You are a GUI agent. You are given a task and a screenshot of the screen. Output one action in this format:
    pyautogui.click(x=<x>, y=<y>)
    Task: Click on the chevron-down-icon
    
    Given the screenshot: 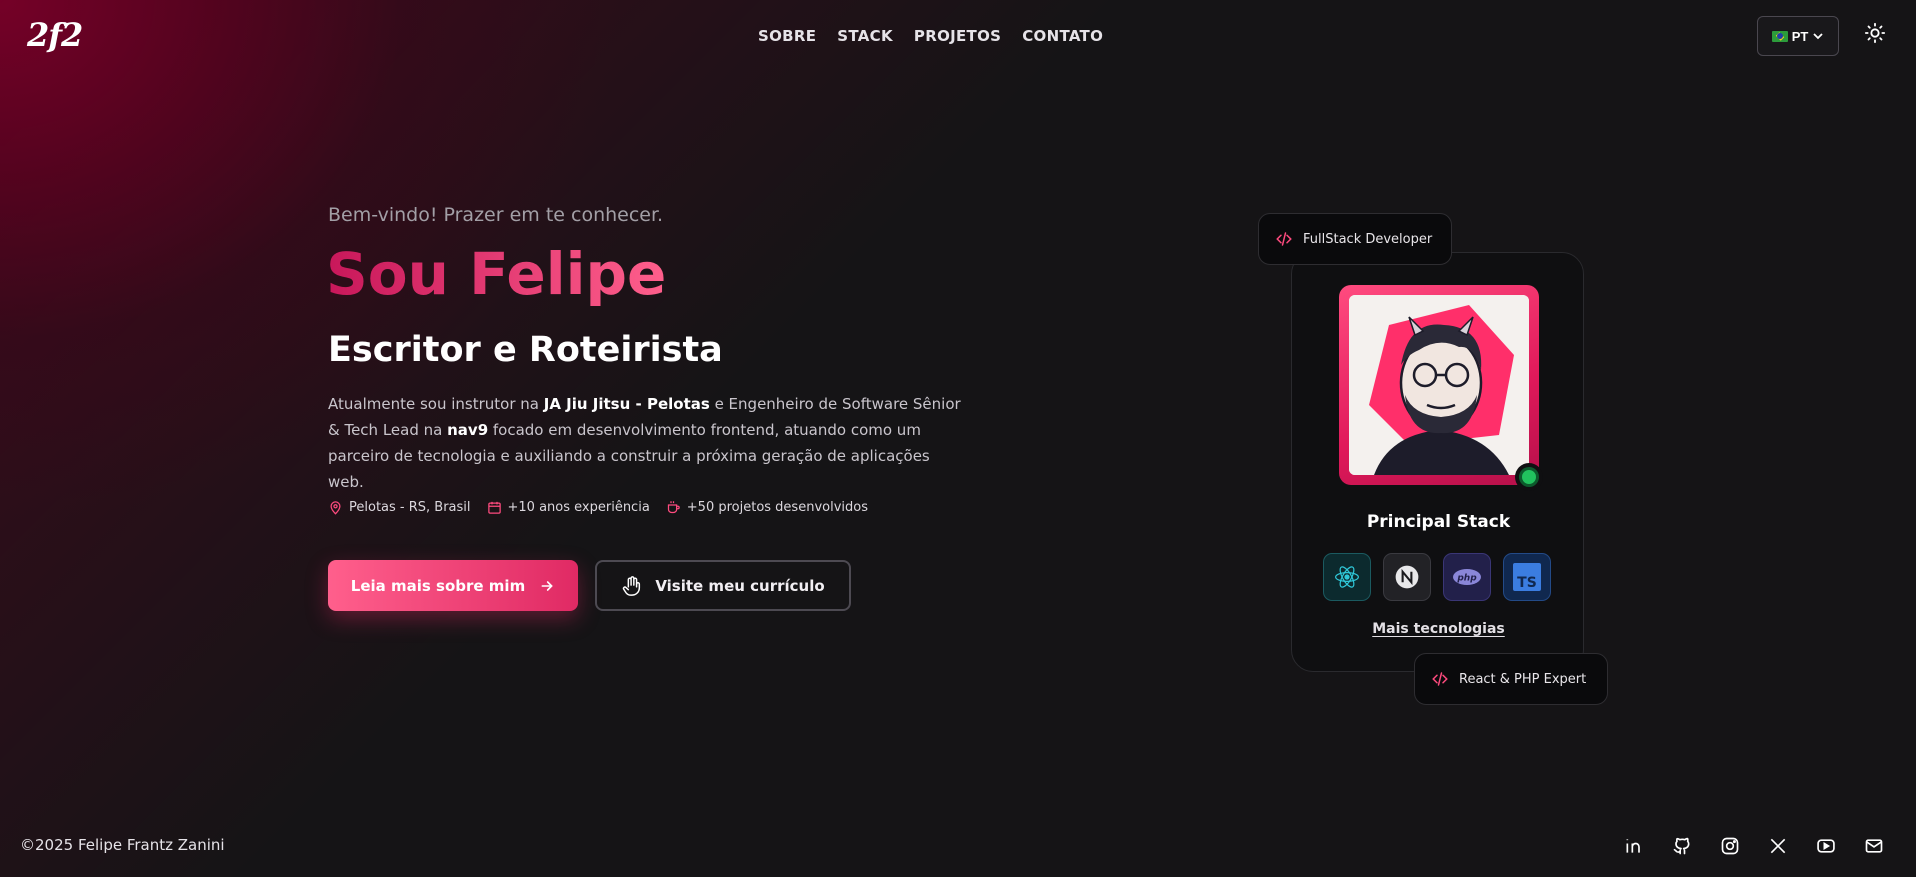 What is the action you would take?
    pyautogui.click(x=1818, y=36)
    